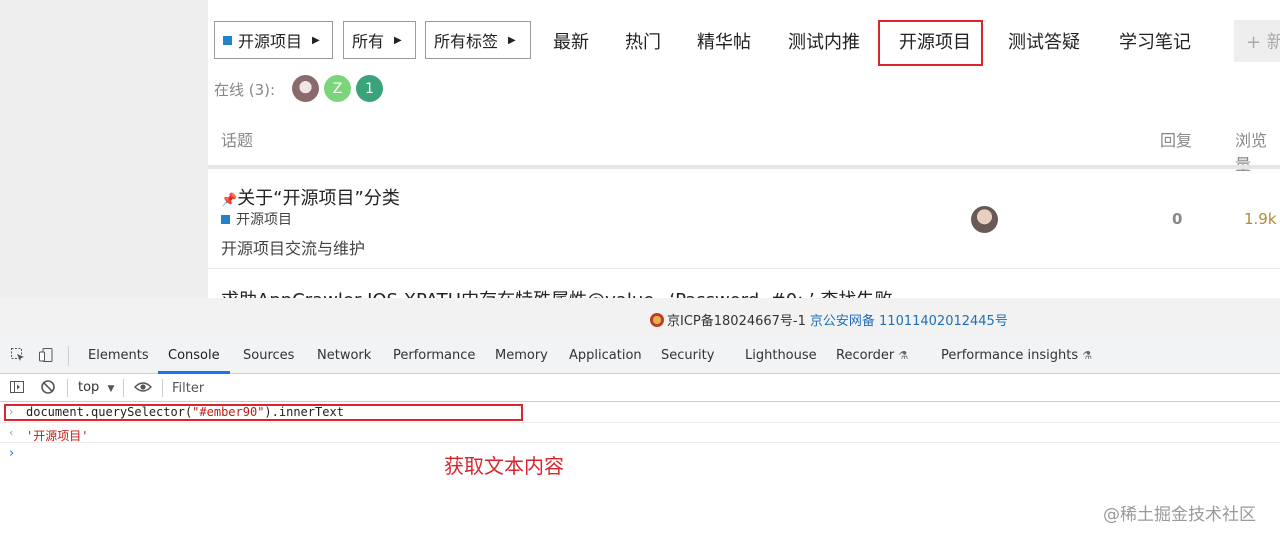 This screenshot has width=1280, height=537. What do you see at coordinates (228, 412) in the screenshot?
I see `command-string-literal: "#ember90"` at bounding box center [228, 412].